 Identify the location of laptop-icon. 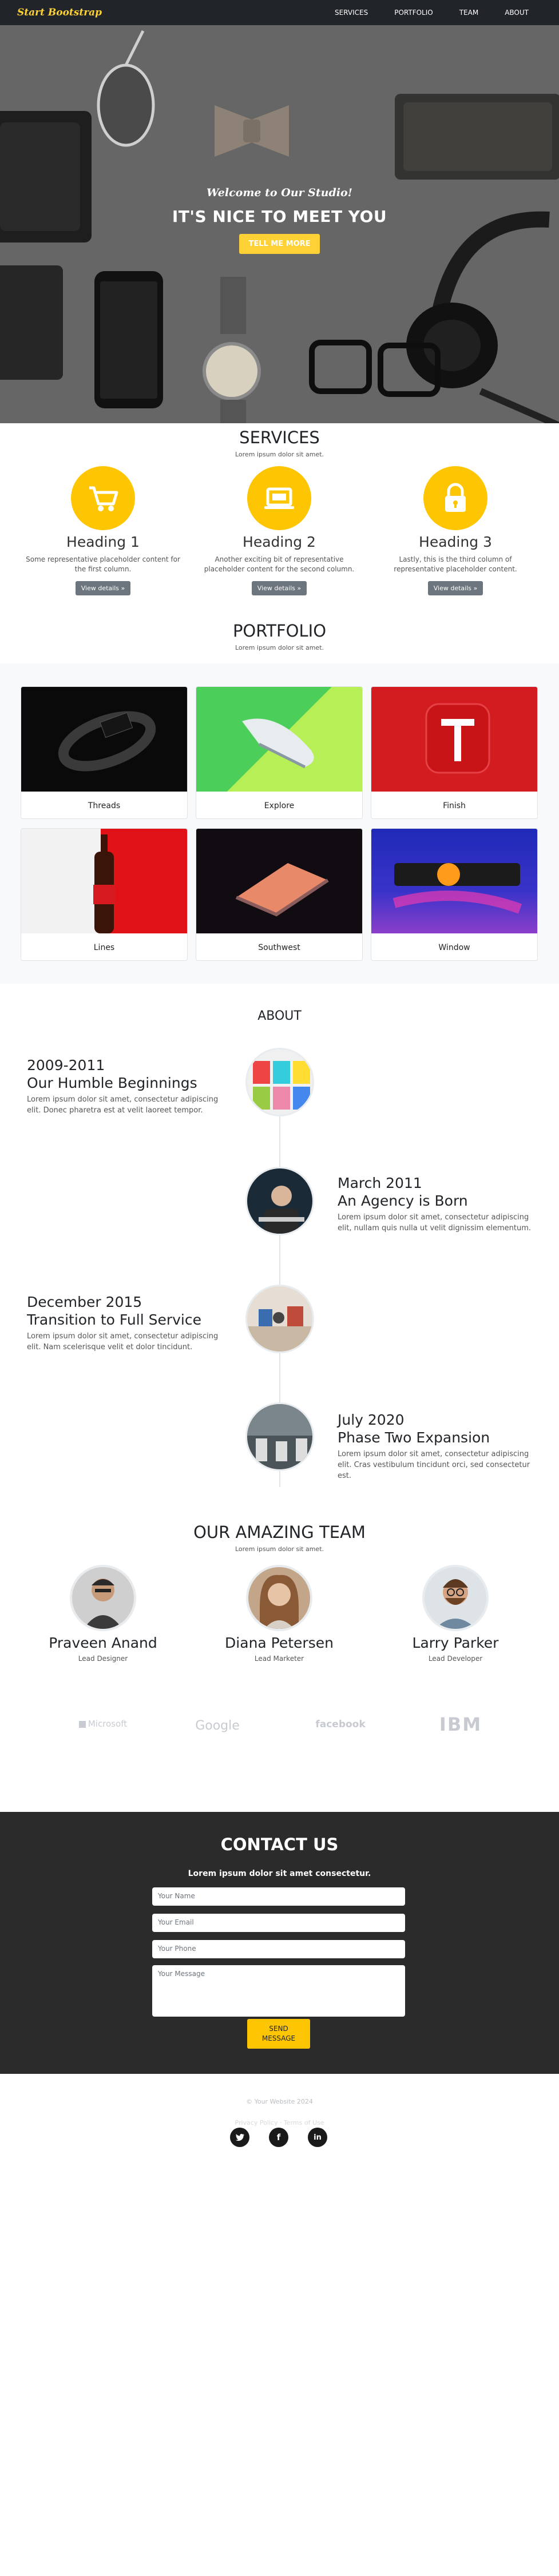
(279, 498).